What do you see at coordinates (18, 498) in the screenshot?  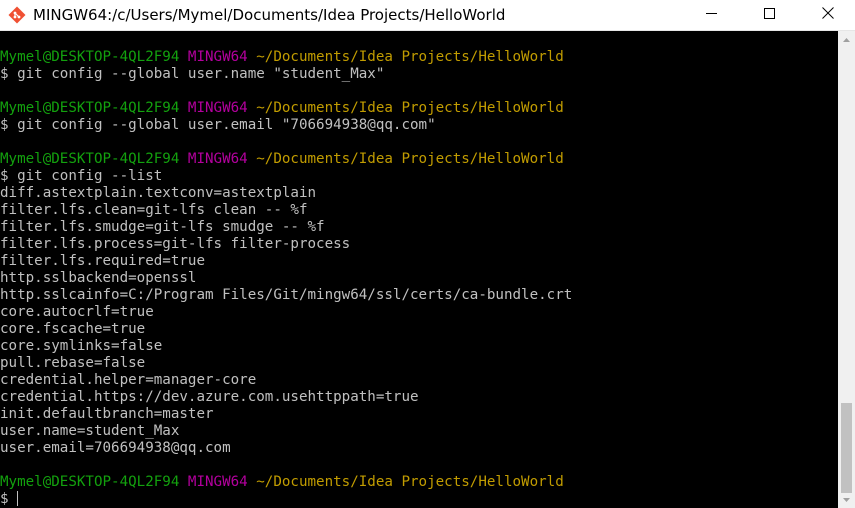 I see `text-cursor` at bounding box center [18, 498].